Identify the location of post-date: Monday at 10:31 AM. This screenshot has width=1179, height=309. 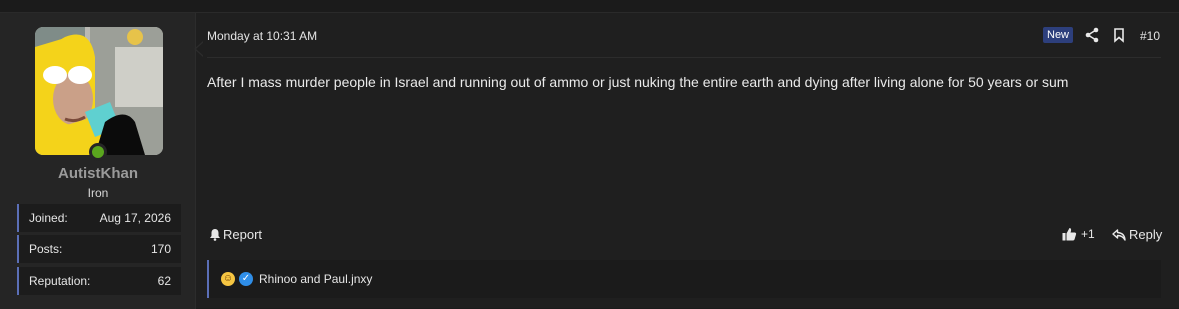
(262, 36).